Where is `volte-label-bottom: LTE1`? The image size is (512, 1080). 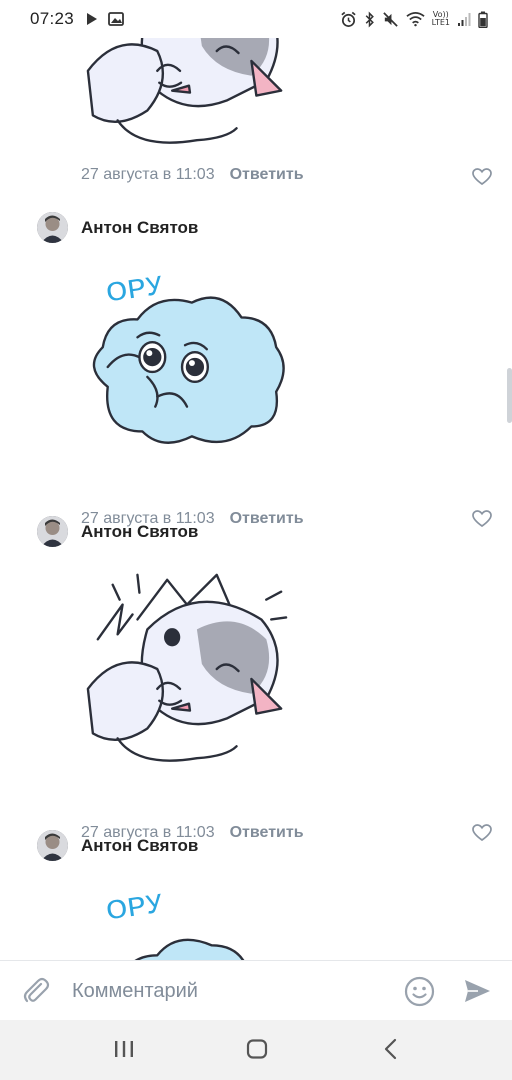
volte-label-bottom: LTE1 is located at coordinates (440, 22).